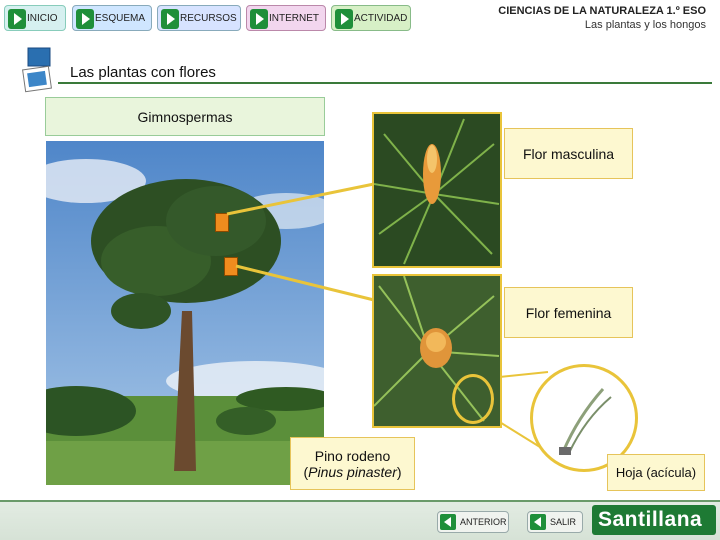  I want to click on leaf-label: Hoja (acícula), so click(656, 472).